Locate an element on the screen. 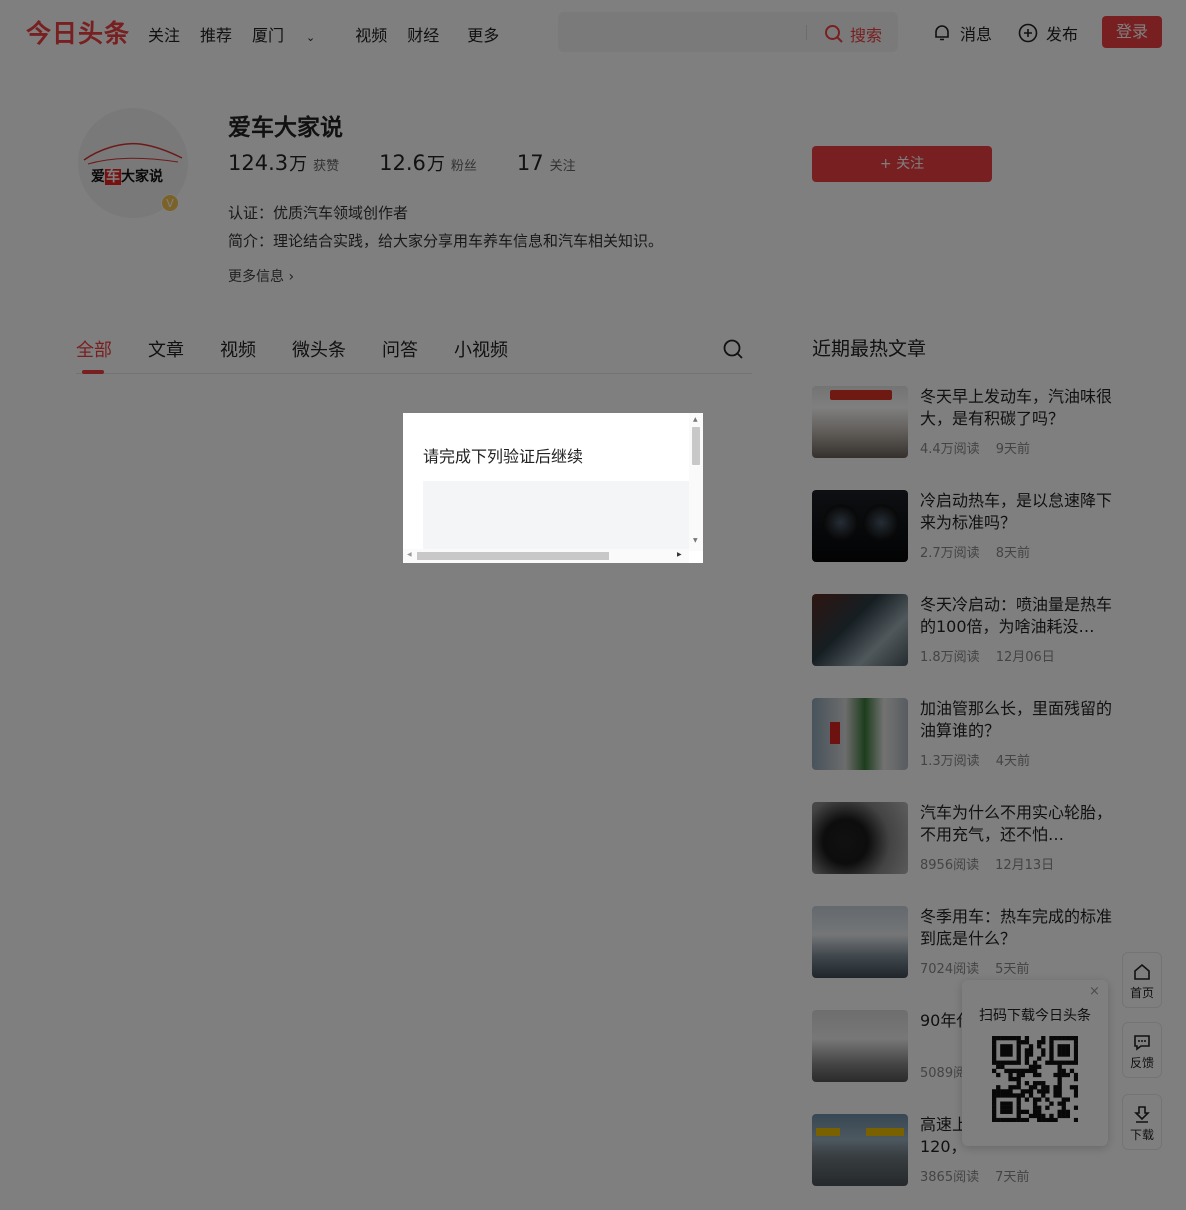  horizontal-scroll-thumb is located at coordinates (513, 556).